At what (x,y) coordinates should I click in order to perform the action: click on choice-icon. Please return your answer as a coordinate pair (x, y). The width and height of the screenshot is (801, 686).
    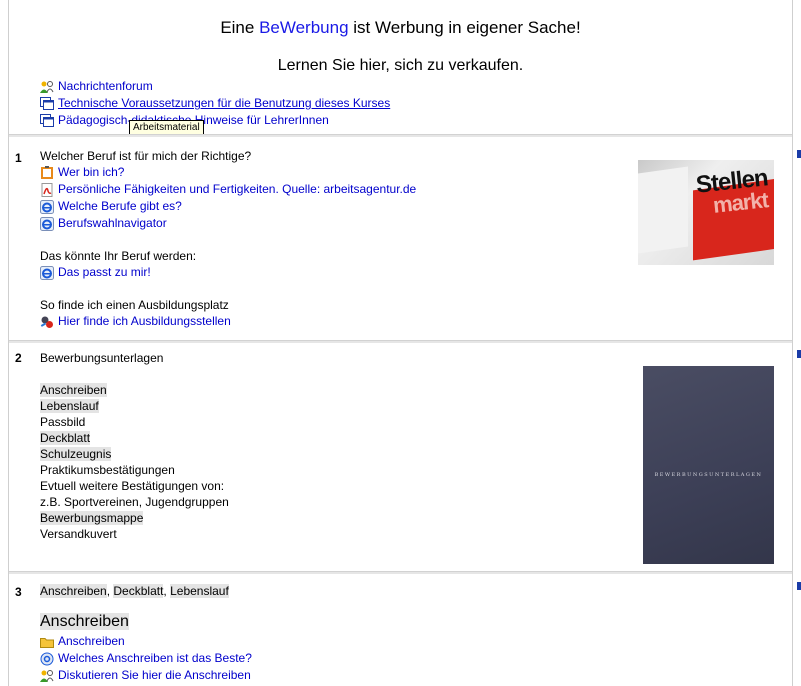
    Looking at the image, I should click on (47, 658).